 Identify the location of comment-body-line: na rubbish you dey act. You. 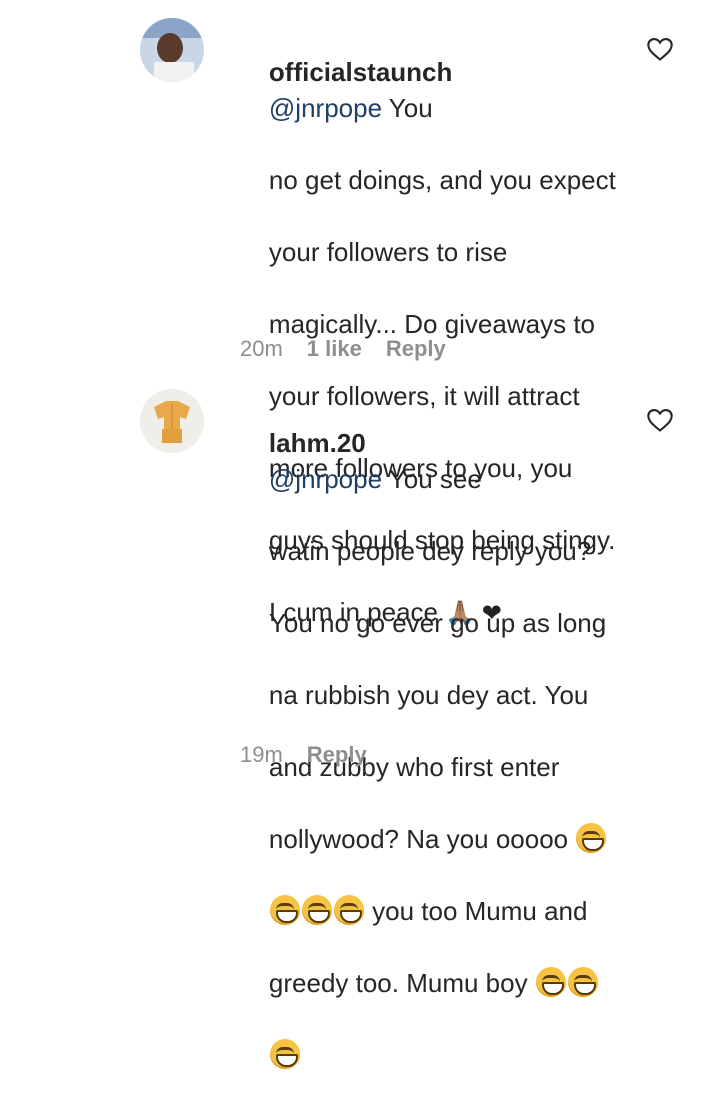
(428, 695).